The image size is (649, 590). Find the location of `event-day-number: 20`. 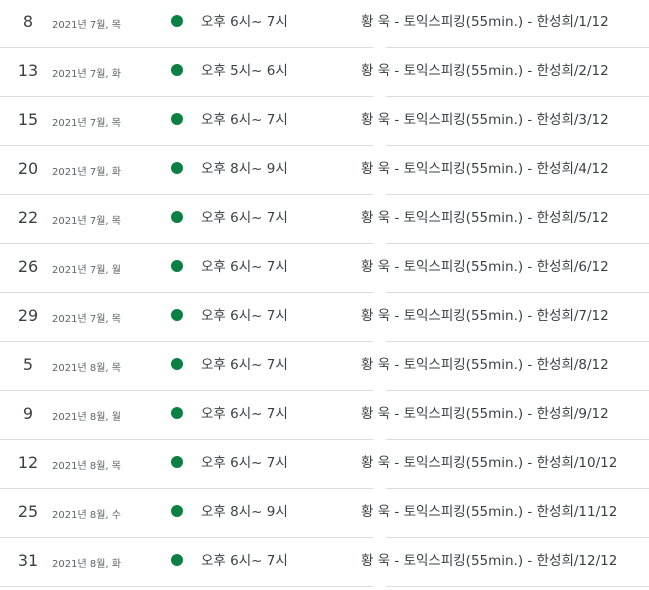

event-day-number: 20 is located at coordinates (28, 169).